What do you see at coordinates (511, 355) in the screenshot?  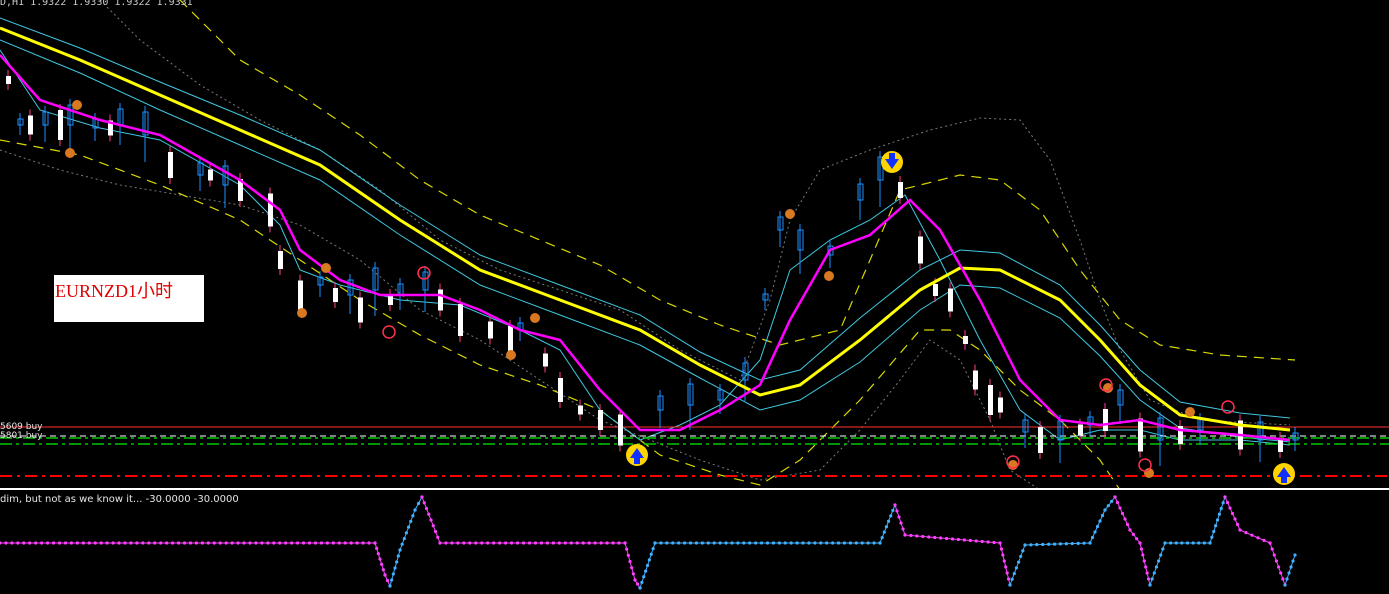 I see `fractal-dot-icon` at bounding box center [511, 355].